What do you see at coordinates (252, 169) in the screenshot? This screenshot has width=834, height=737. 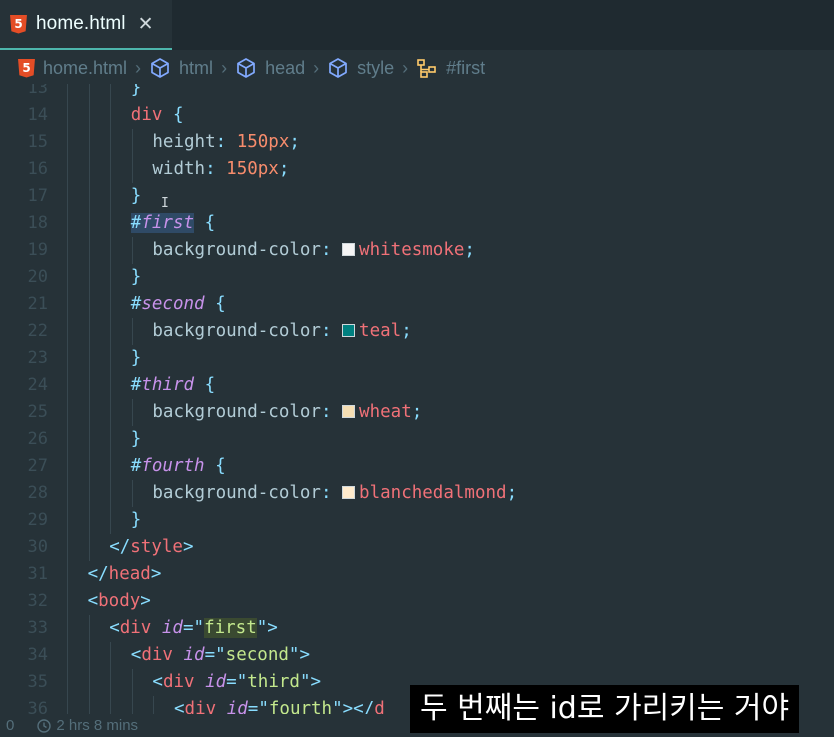 I see `code-token: 150px` at bounding box center [252, 169].